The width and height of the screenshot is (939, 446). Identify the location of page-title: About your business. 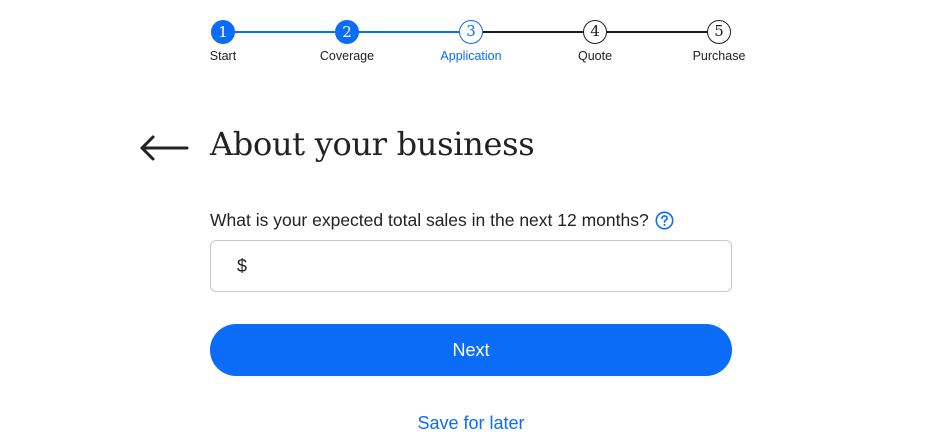
(372, 144).